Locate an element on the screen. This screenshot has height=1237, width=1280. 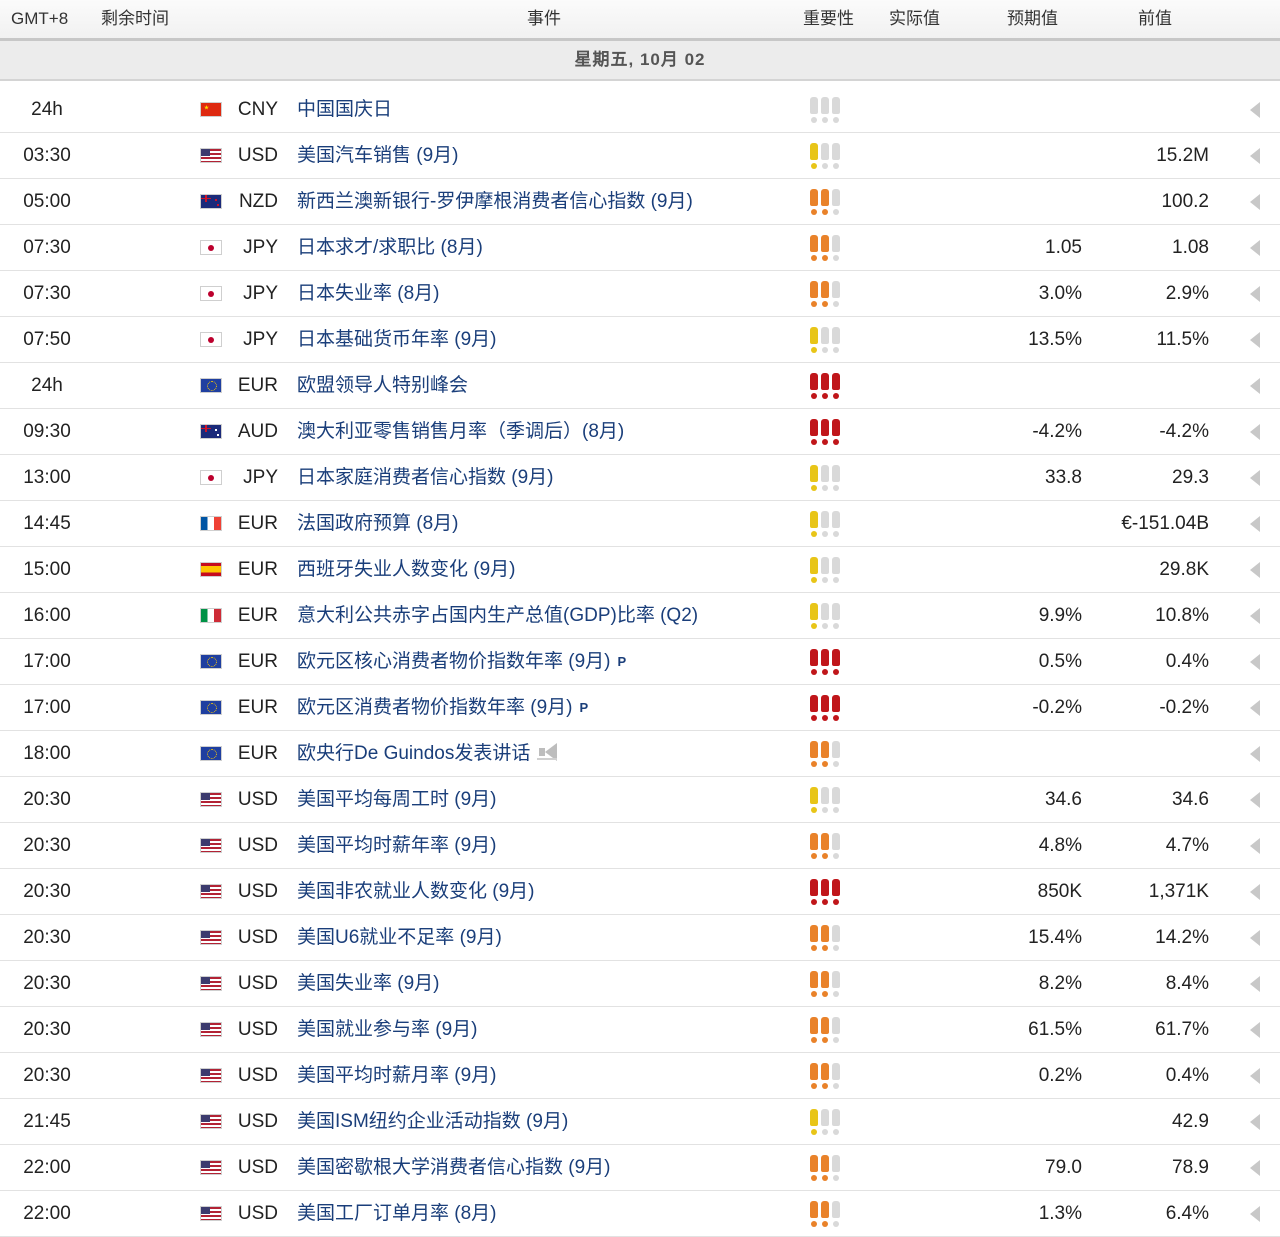
event-link: 日本家庭消费者信心指数 (9月) is located at coordinates (425, 477).